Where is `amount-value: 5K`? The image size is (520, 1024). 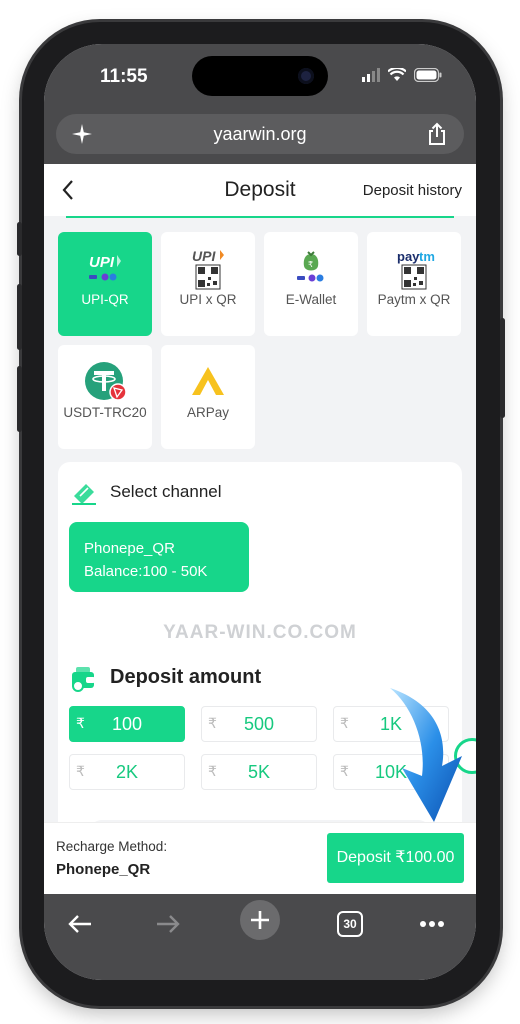 amount-value: 5K is located at coordinates (259, 772).